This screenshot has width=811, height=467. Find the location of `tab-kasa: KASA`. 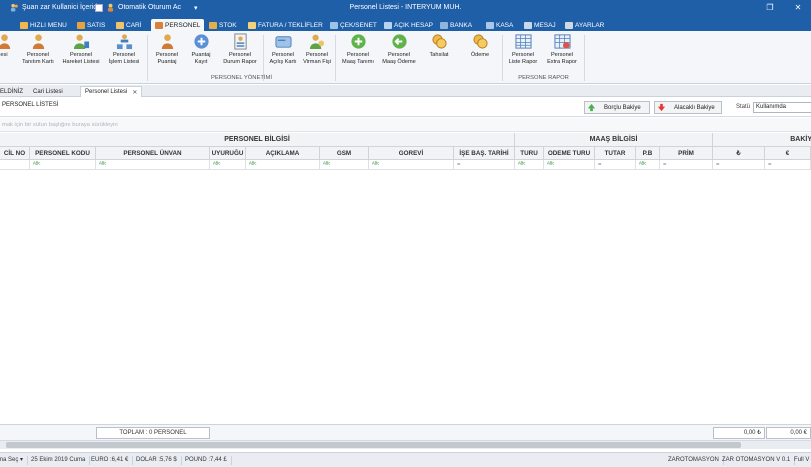

tab-kasa: KASA is located at coordinates (499, 25).